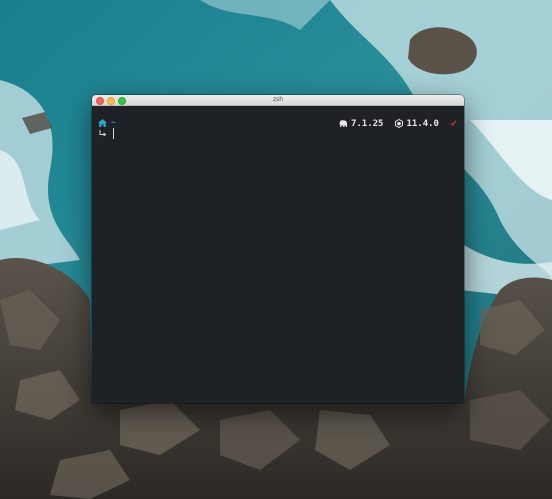  What do you see at coordinates (343, 123) in the screenshot?
I see `elephant-icon` at bounding box center [343, 123].